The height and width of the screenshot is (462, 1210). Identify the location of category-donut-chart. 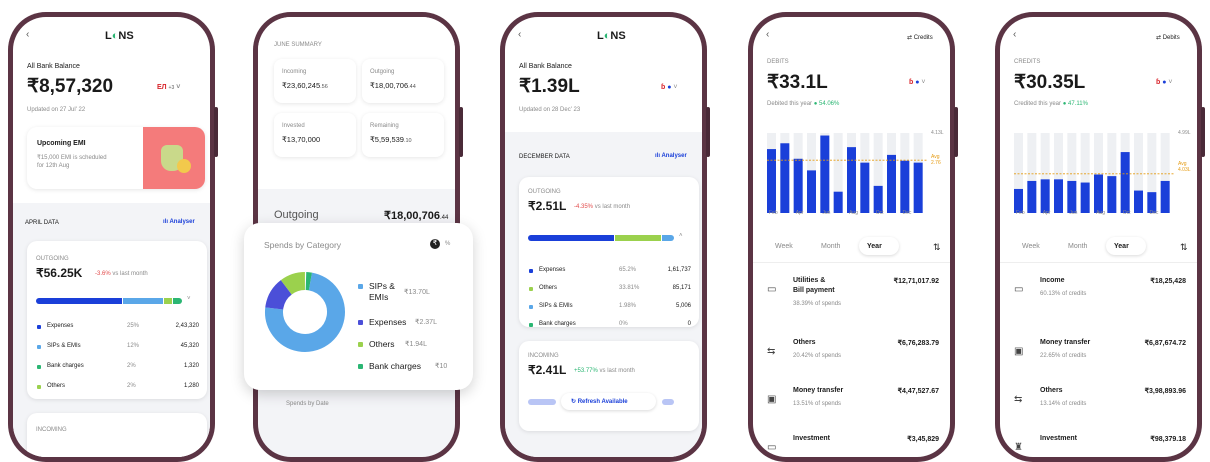
(305, 312).